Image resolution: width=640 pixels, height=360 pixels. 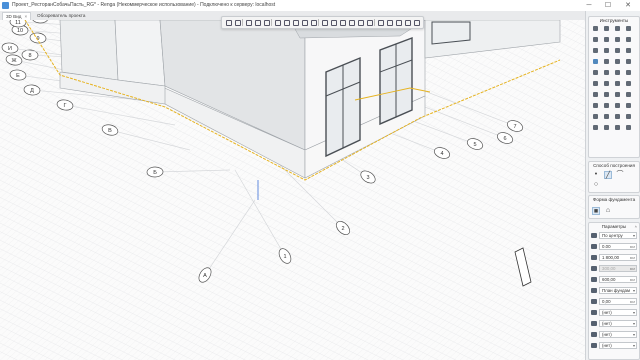 I want to click on measure-icon, so click(x=407, y=22).